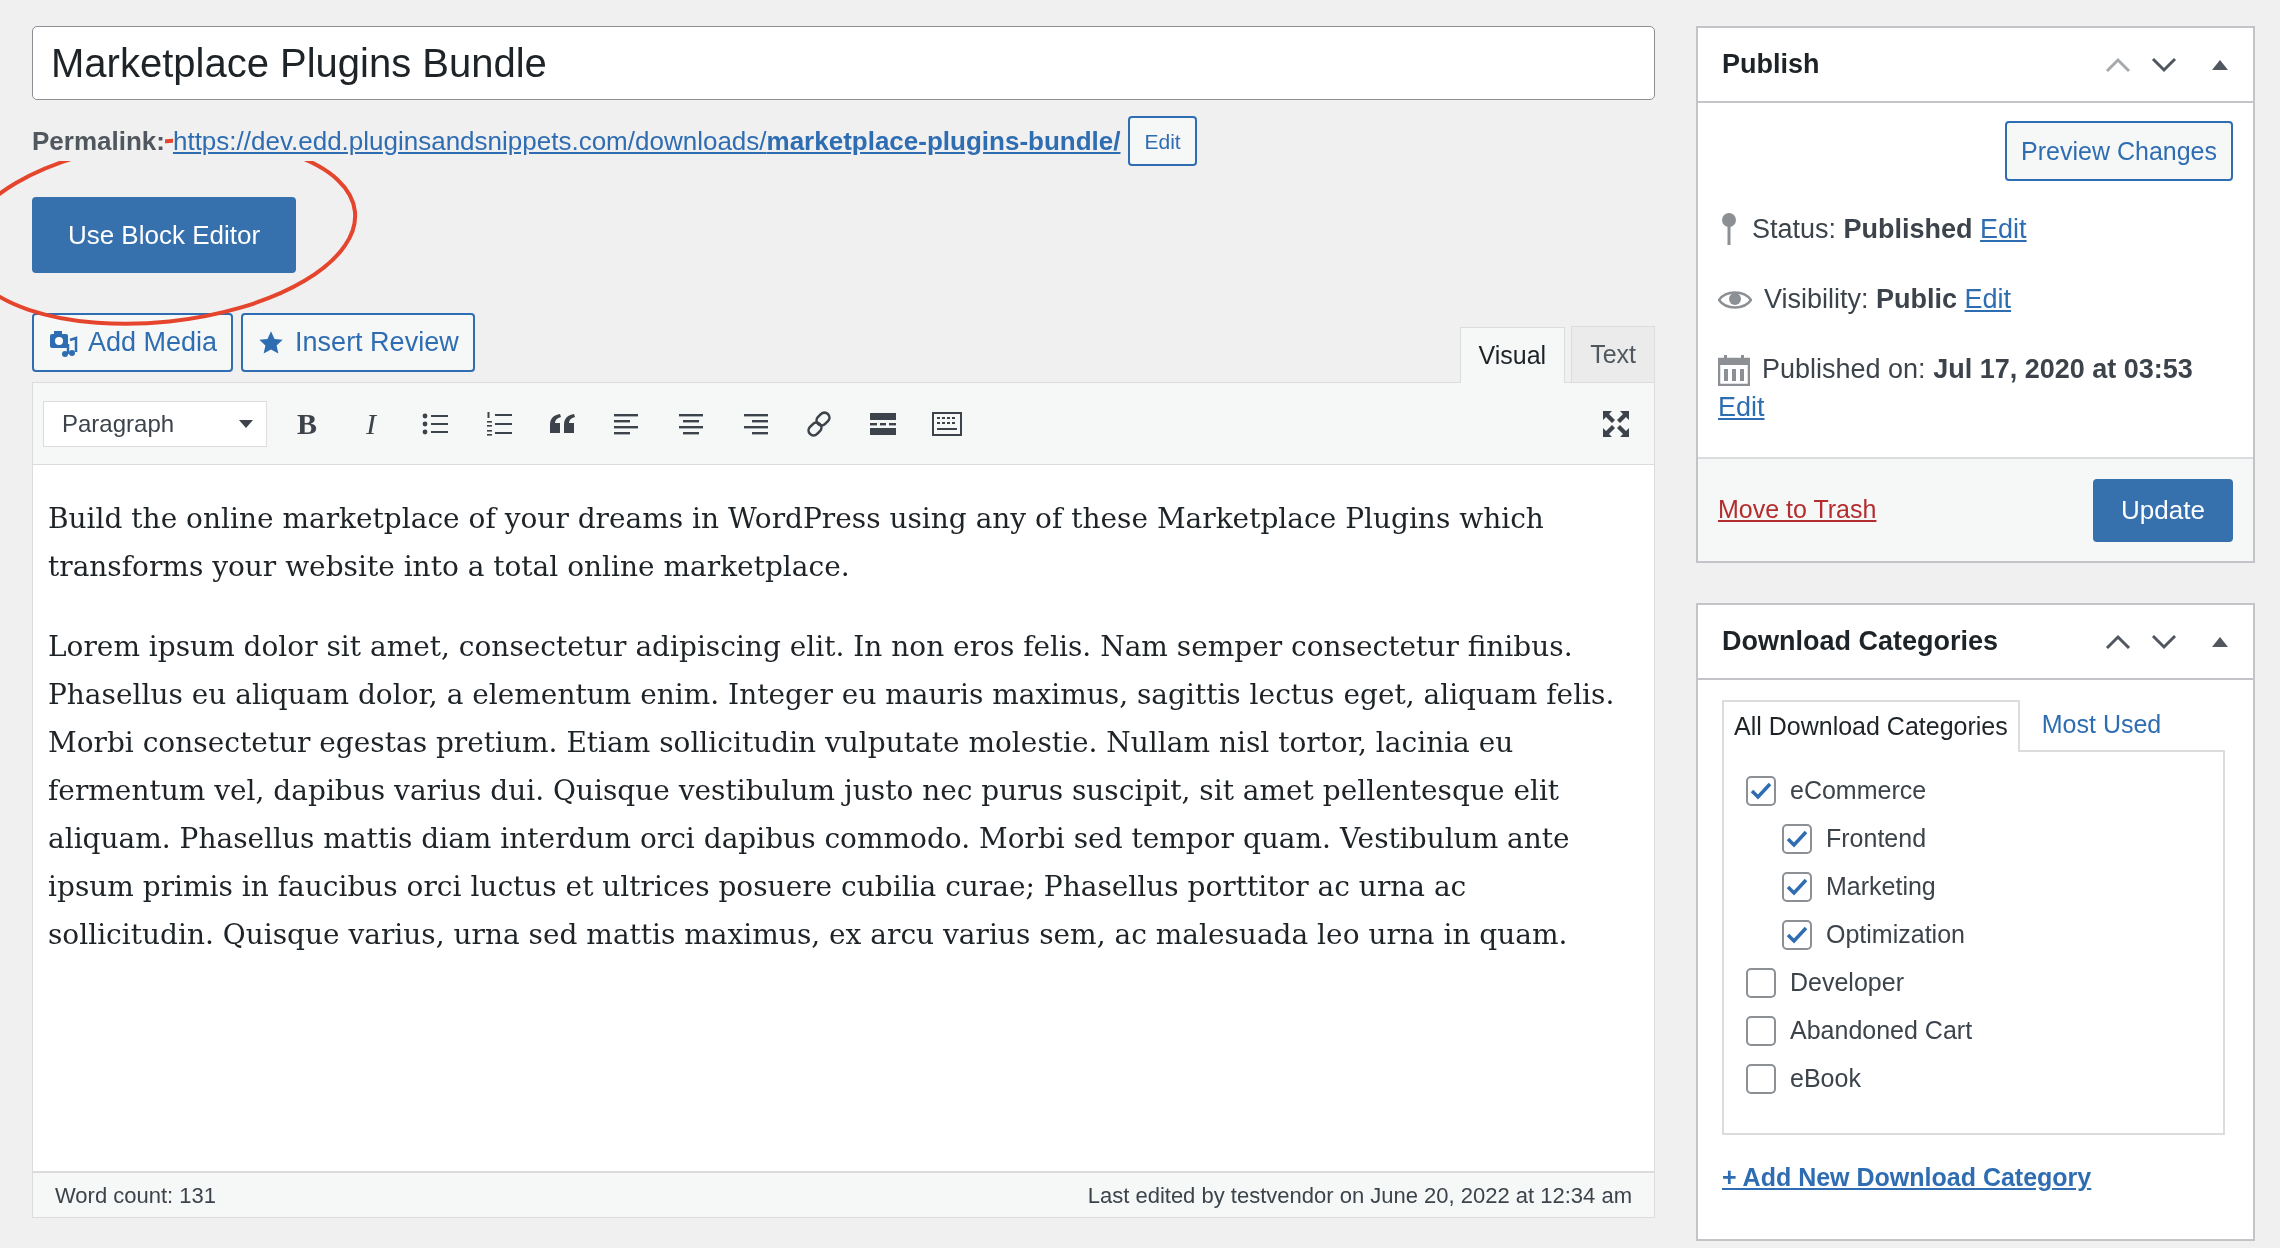 The width and height of the screenshot is (2280, 1248). Describe the element at coordinates (246, 423) in the screenshot. I see `caret-icon` at that location.